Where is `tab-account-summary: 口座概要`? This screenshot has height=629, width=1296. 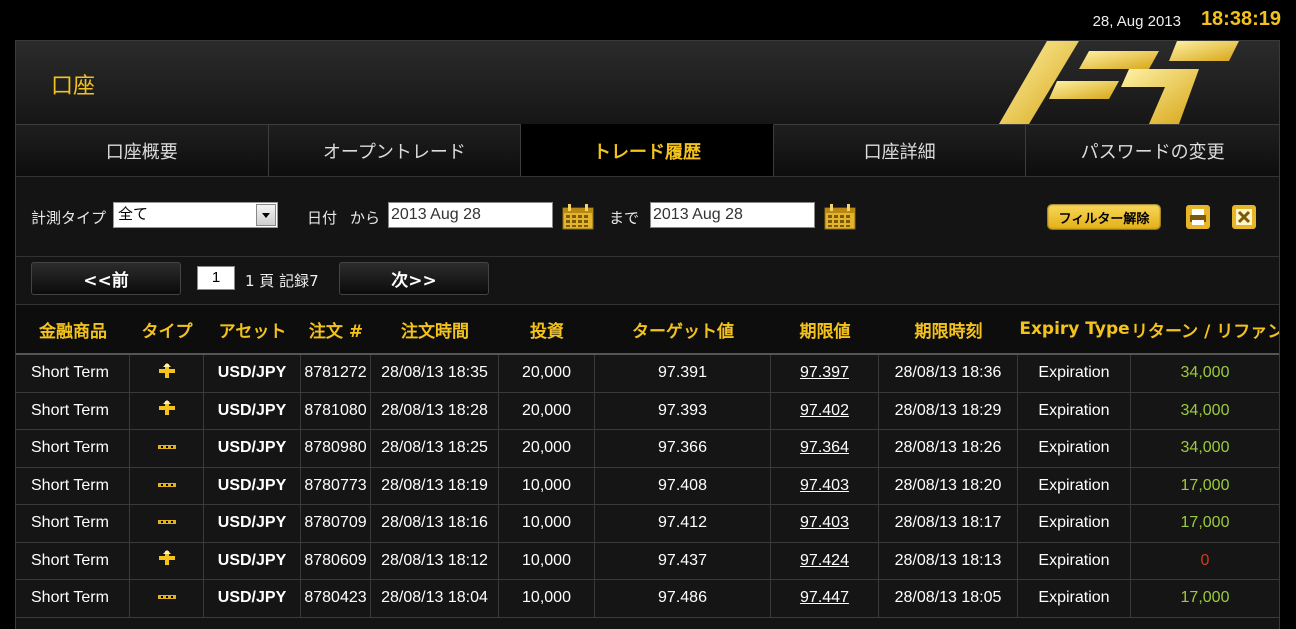 tab-account-summary: 口座概要 is located at coordinates (142, 150).